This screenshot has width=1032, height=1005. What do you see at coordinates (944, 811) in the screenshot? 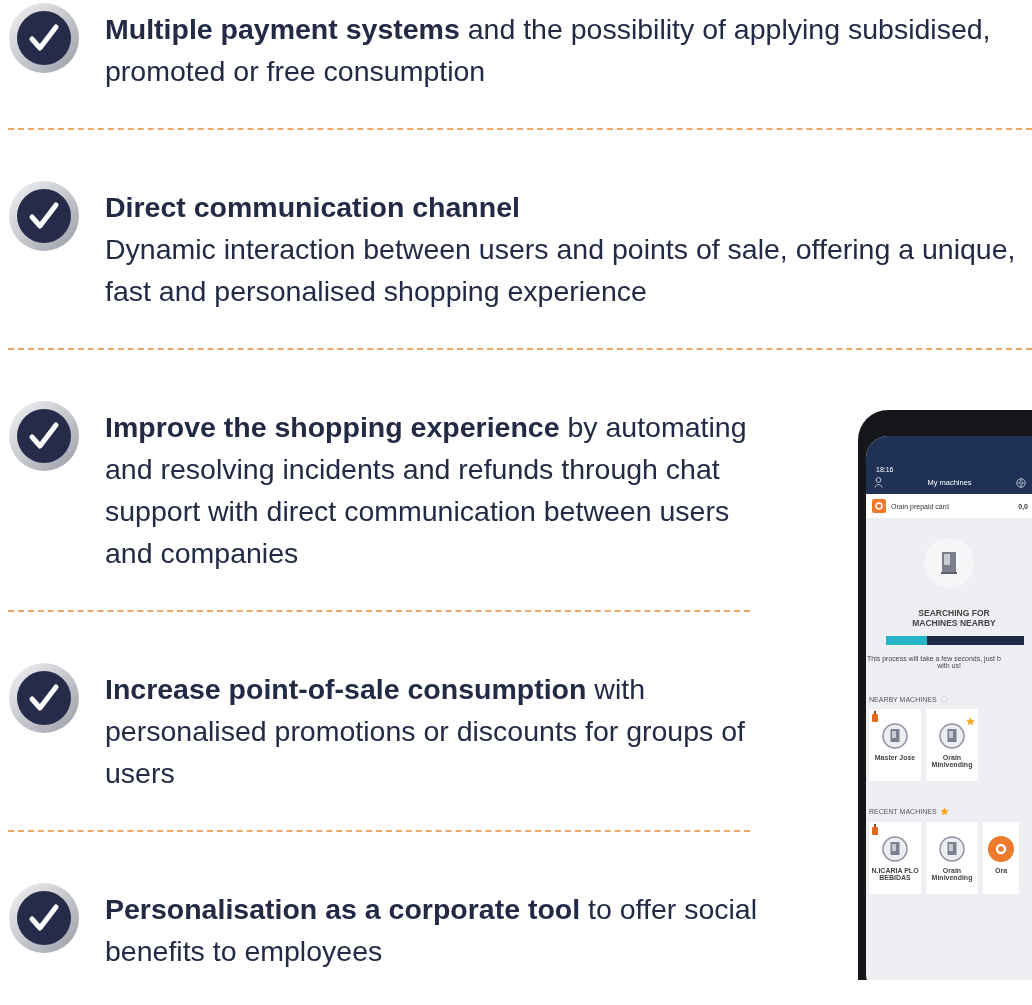
I see `star-icon` at bounding box center [944, 811].